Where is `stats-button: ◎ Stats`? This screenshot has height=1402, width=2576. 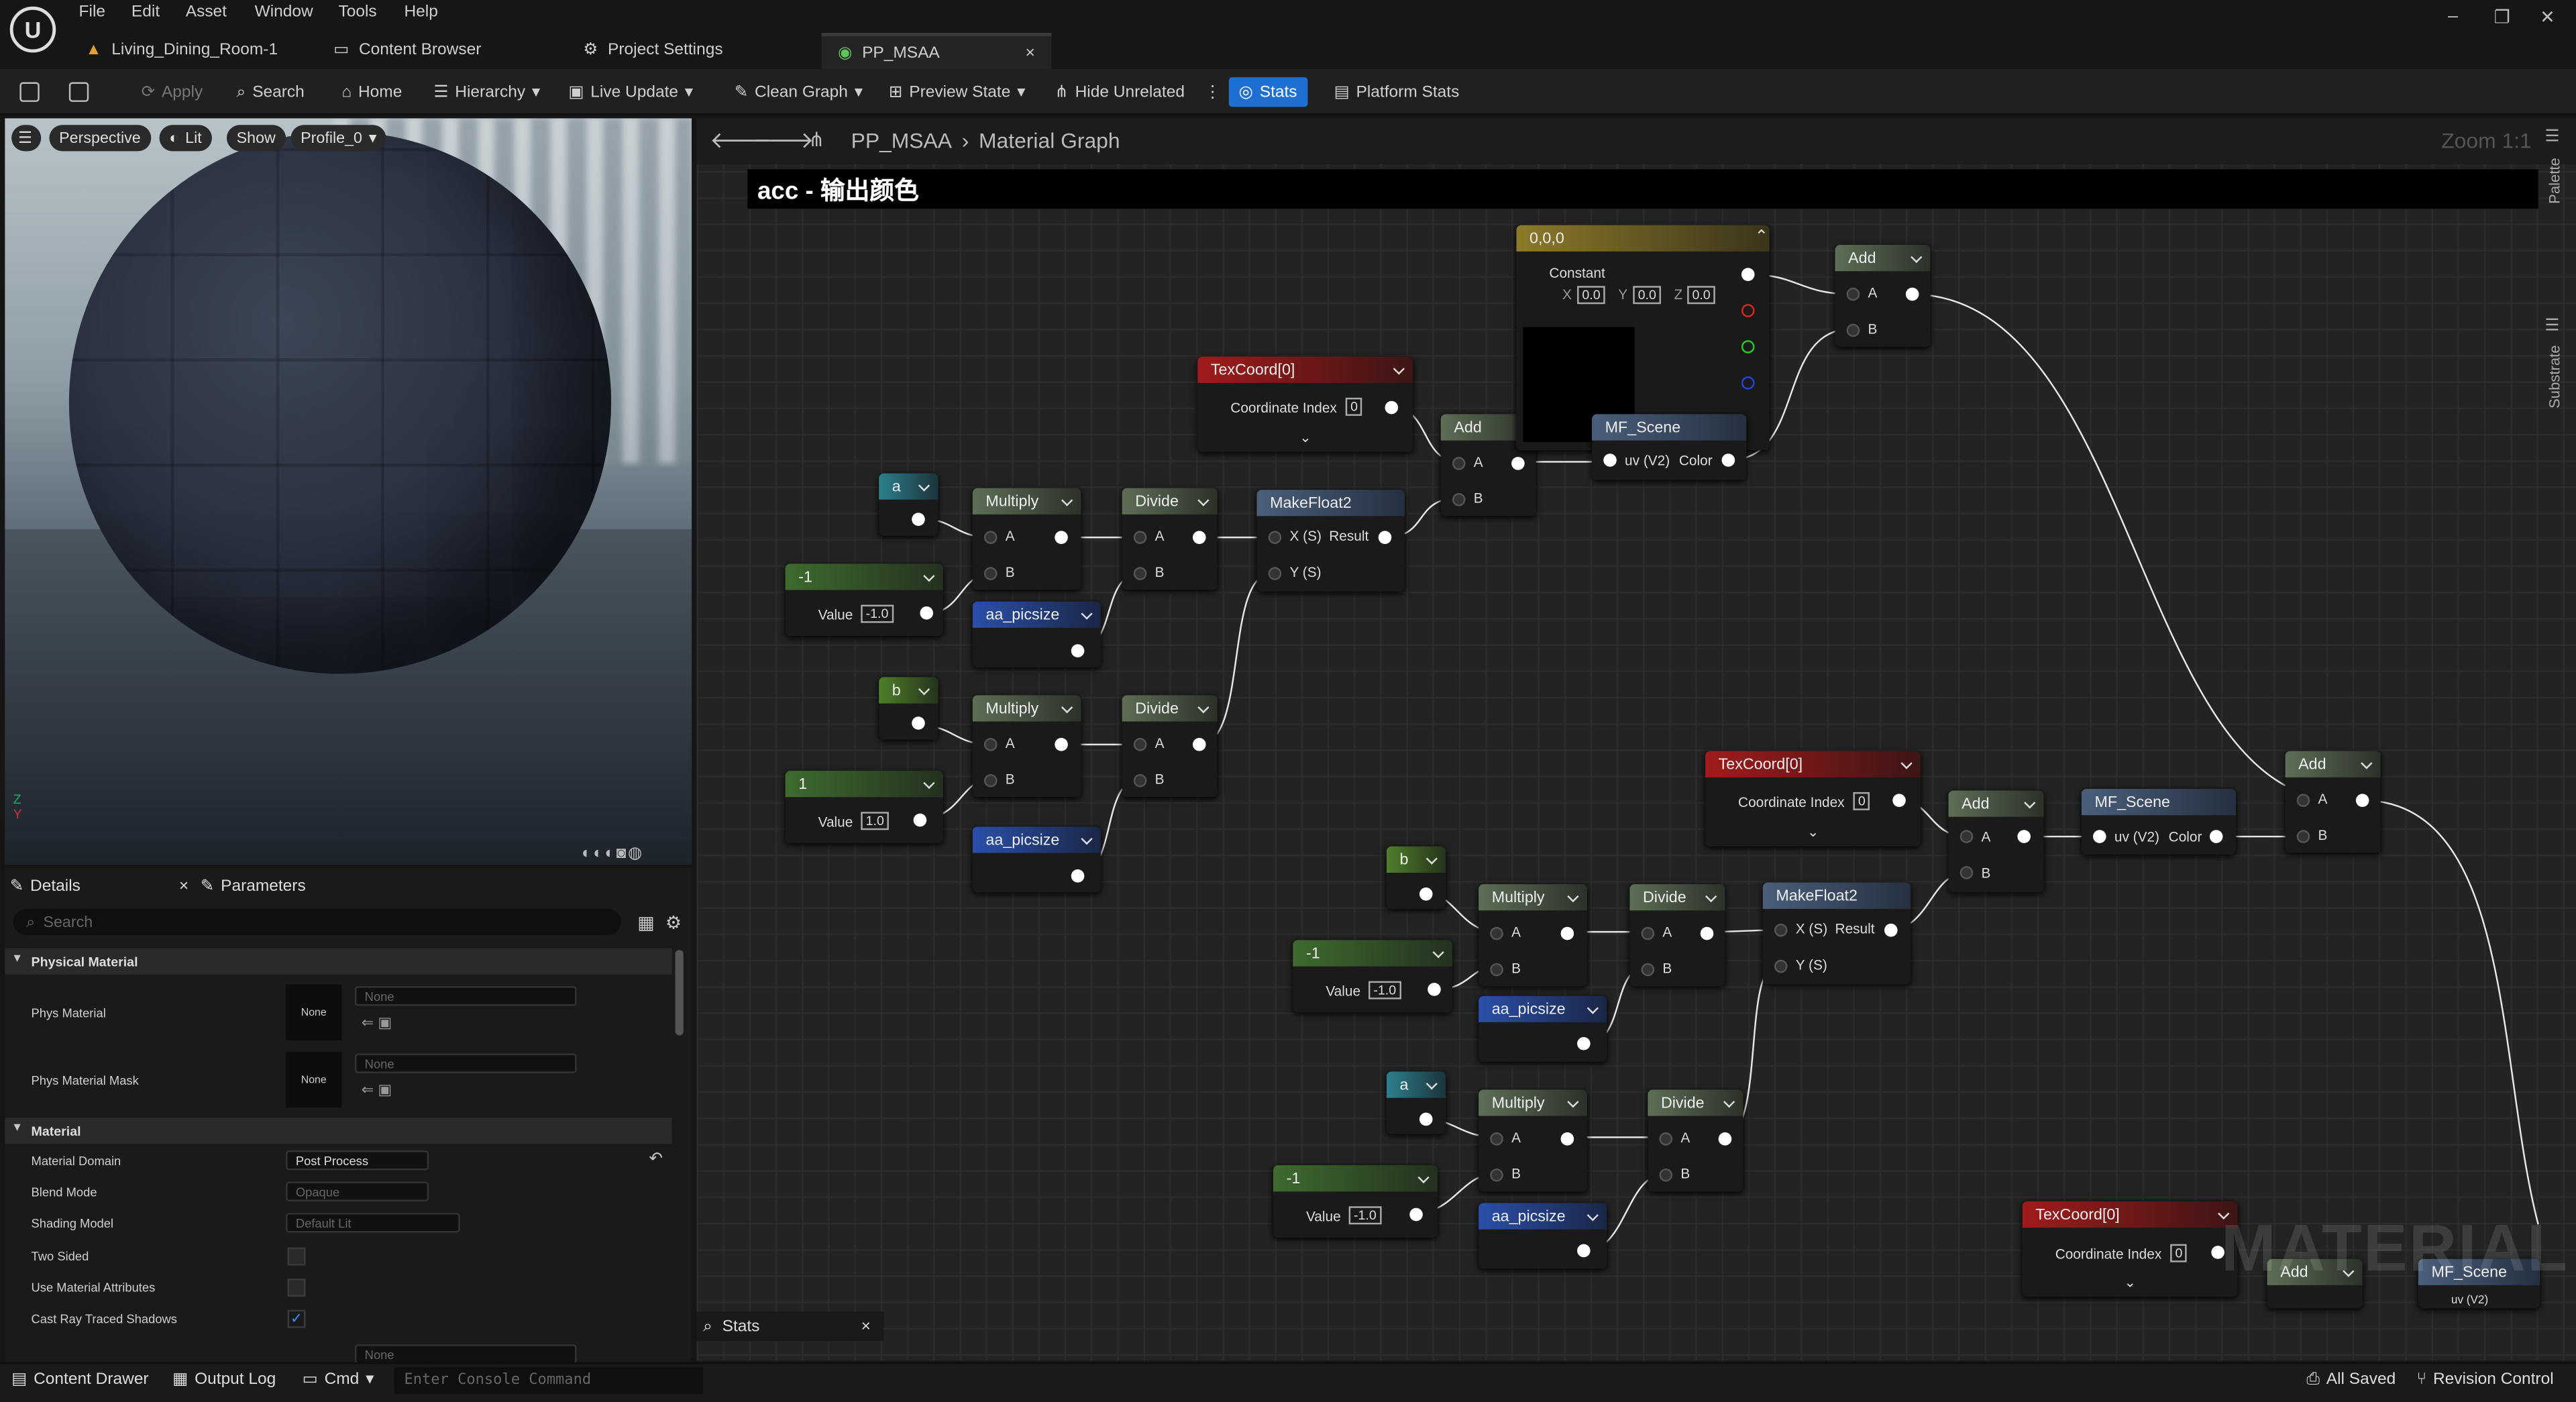
stats-button: ◎ Stats is located at coordinates (1267, 92).